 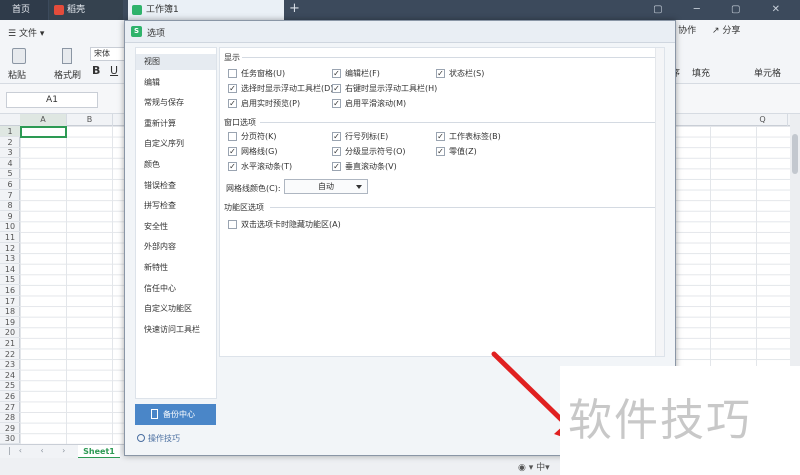 What do you see at coordinates (280, 89) in the screenshot?
I see `option-float-toolbar-select: 选择时显示浮动工具栏(D)` at bounding box center [280, 89].